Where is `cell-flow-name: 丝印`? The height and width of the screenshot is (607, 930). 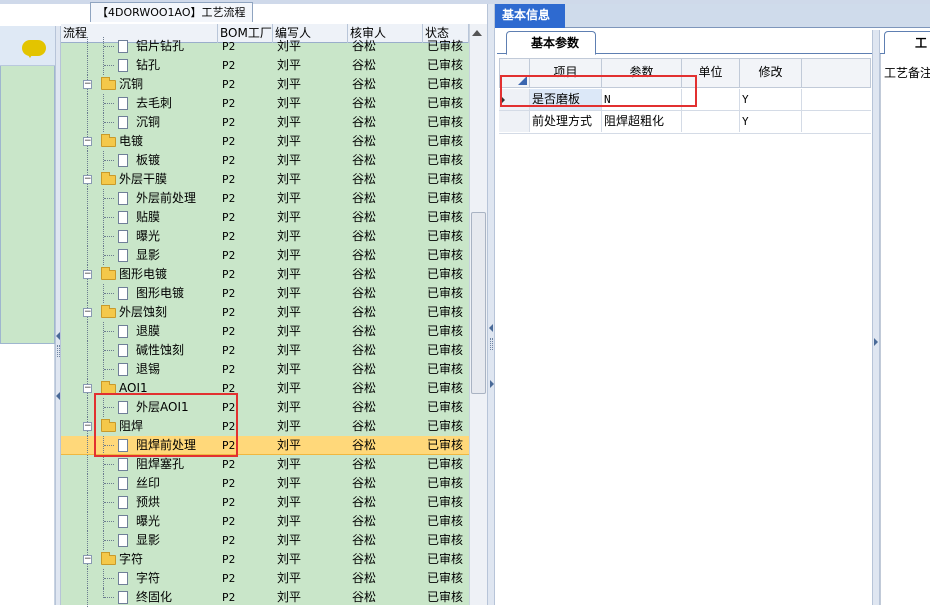
cell-flow-name: 丝印 is located at coordinates (148, 483).